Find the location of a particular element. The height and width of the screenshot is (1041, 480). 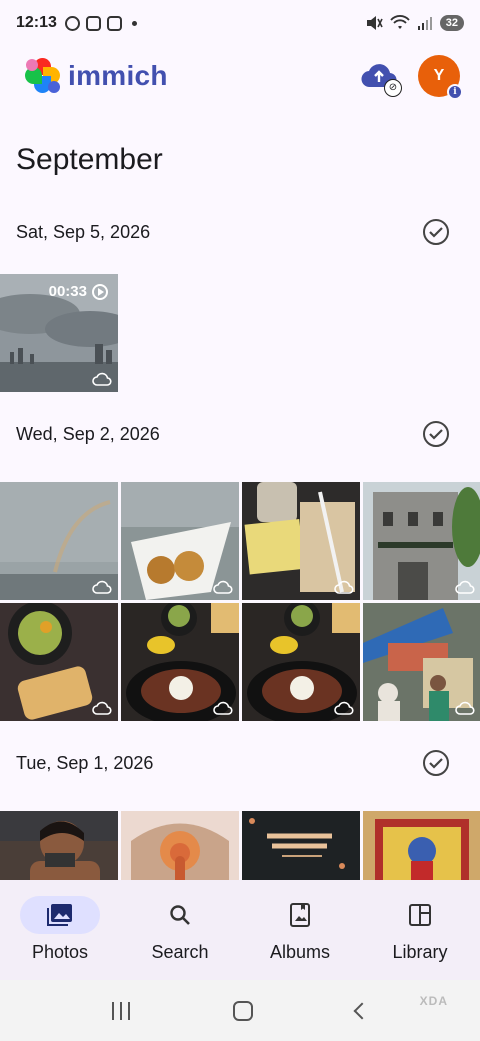

watermark: XDA is located at coordinates (433, 1001).